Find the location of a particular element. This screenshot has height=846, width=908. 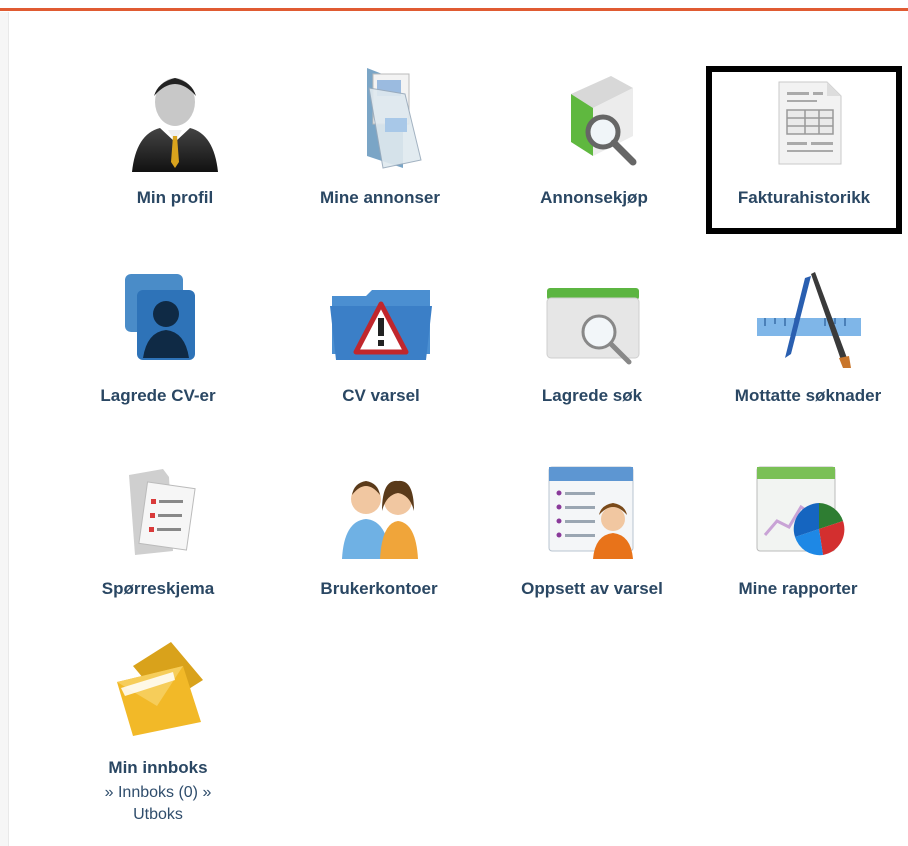

pie-chart-report-icon is located at coordinates (800, 511).